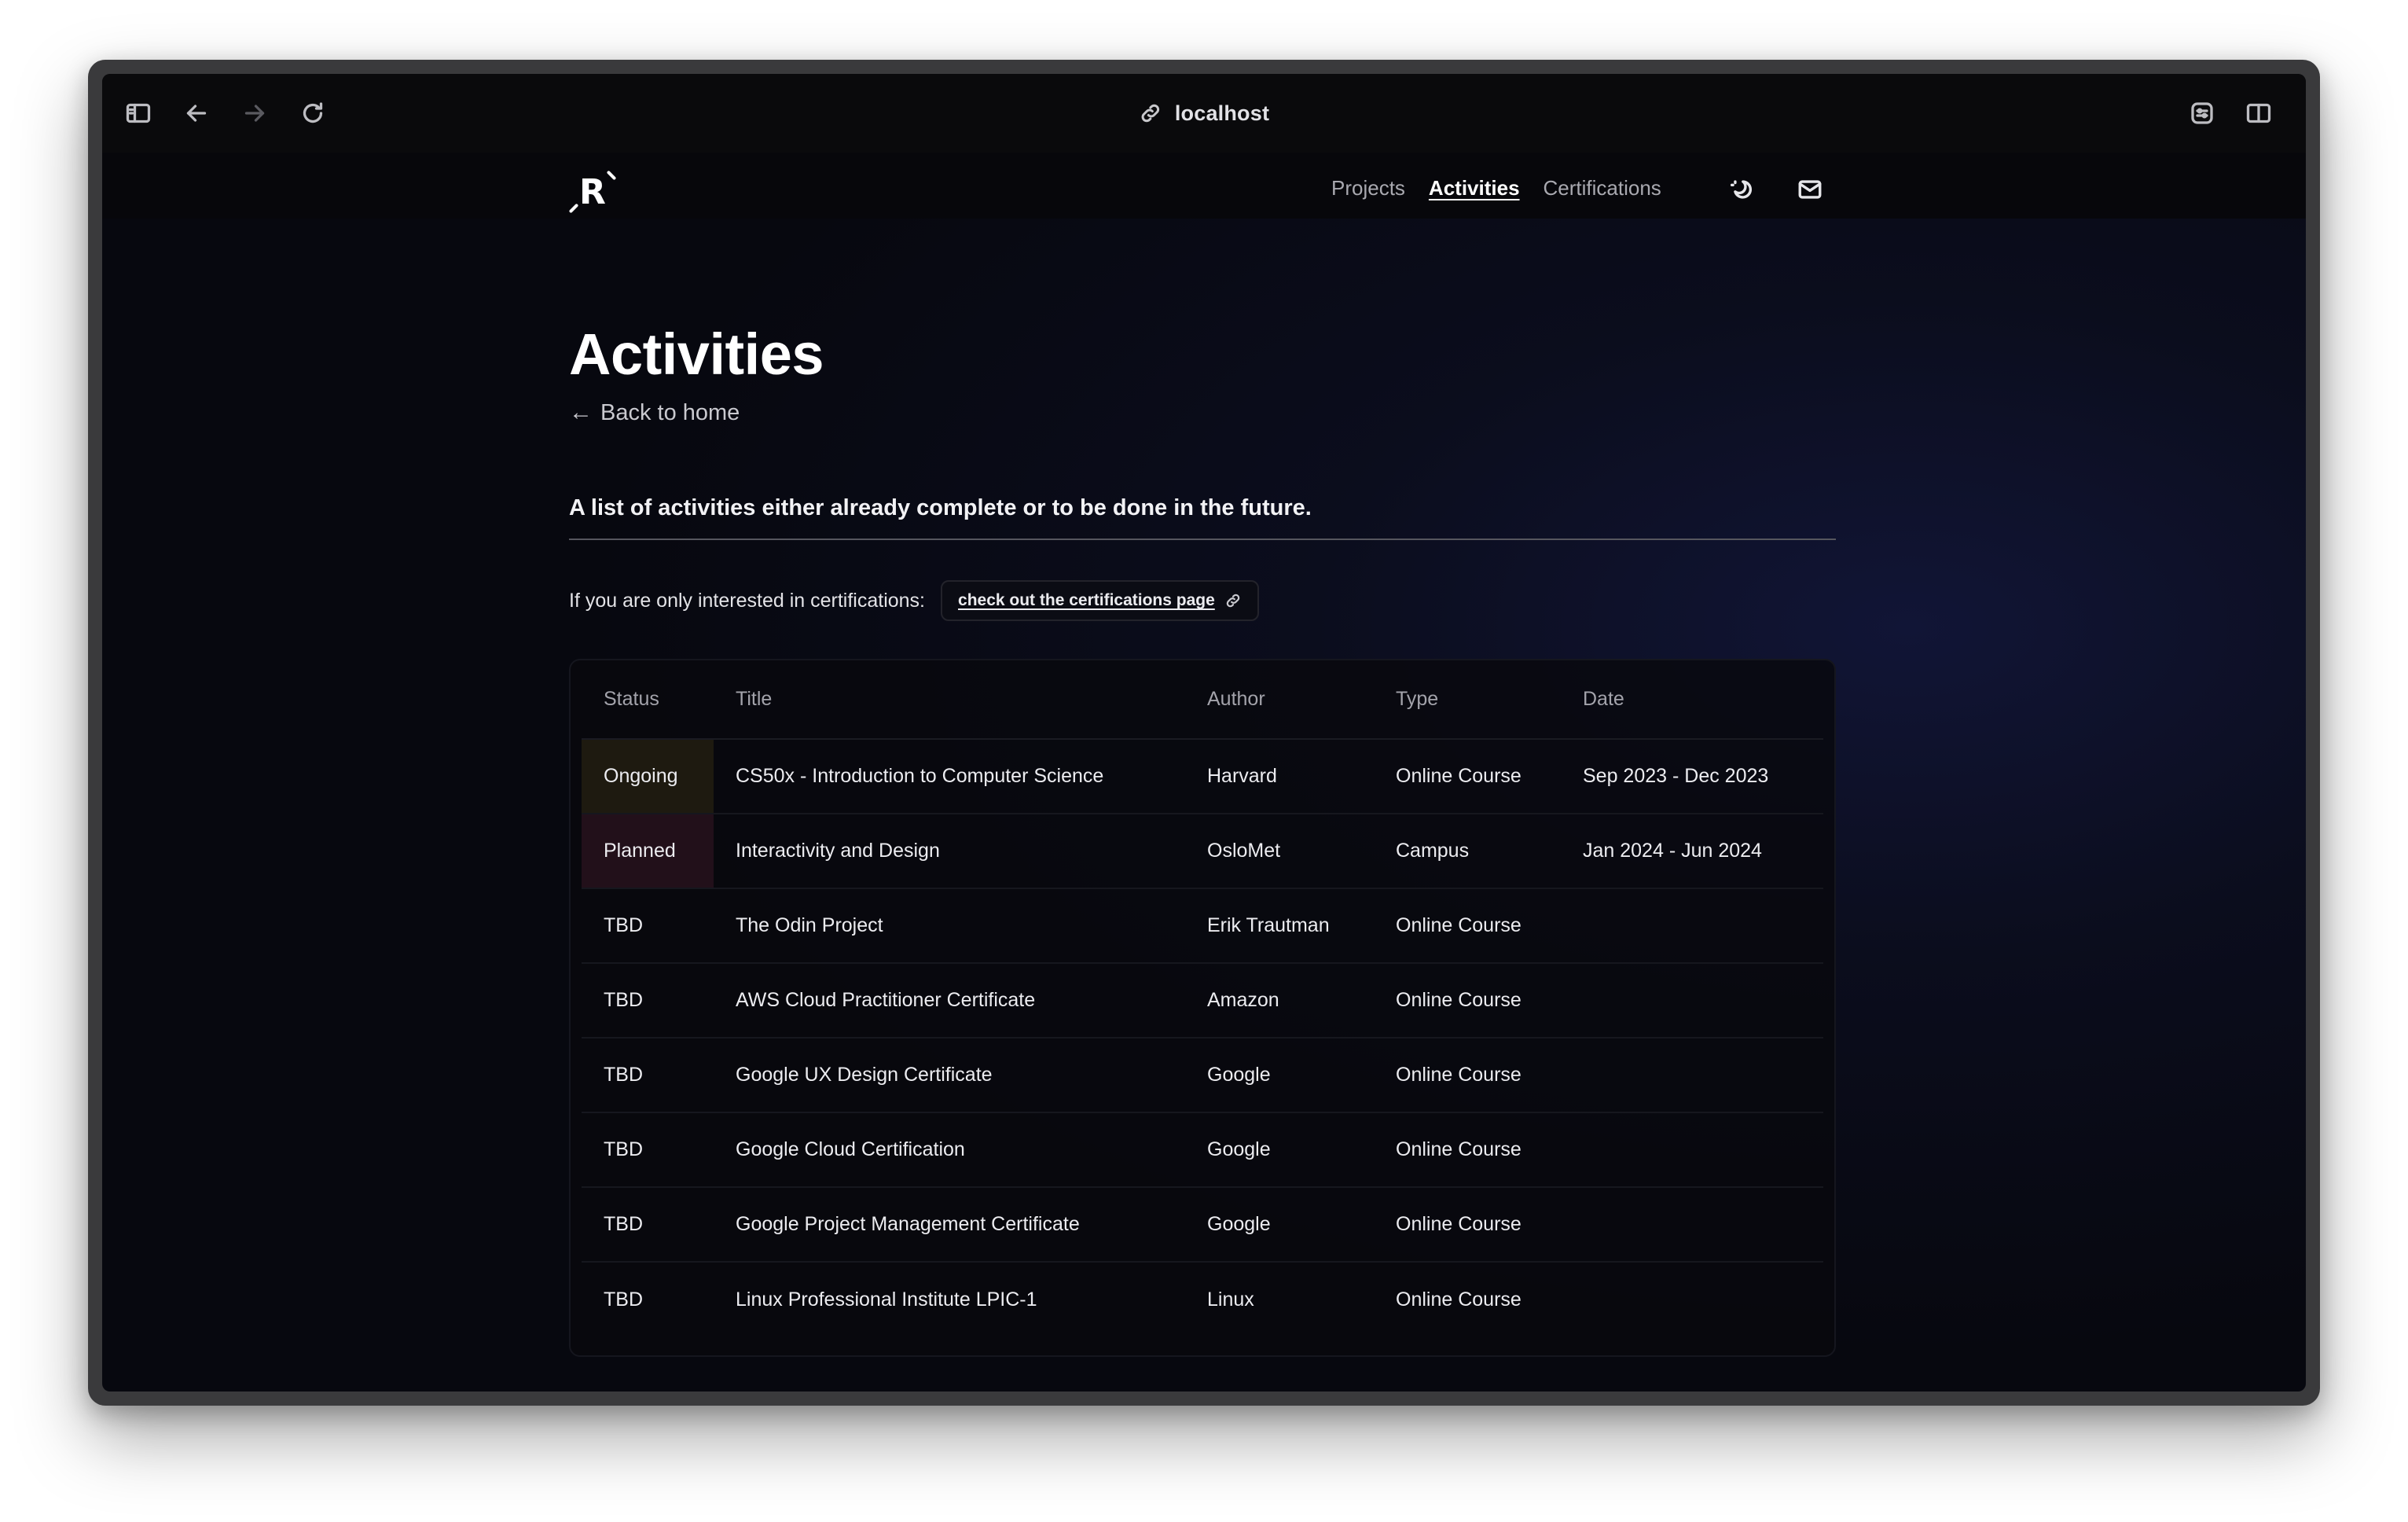 This screenshot has height=1522, width=2408. What do you see at coordinates (697, 355) in the screenshot?
I see `page-title: Activities` at bounding box center [697, 355].